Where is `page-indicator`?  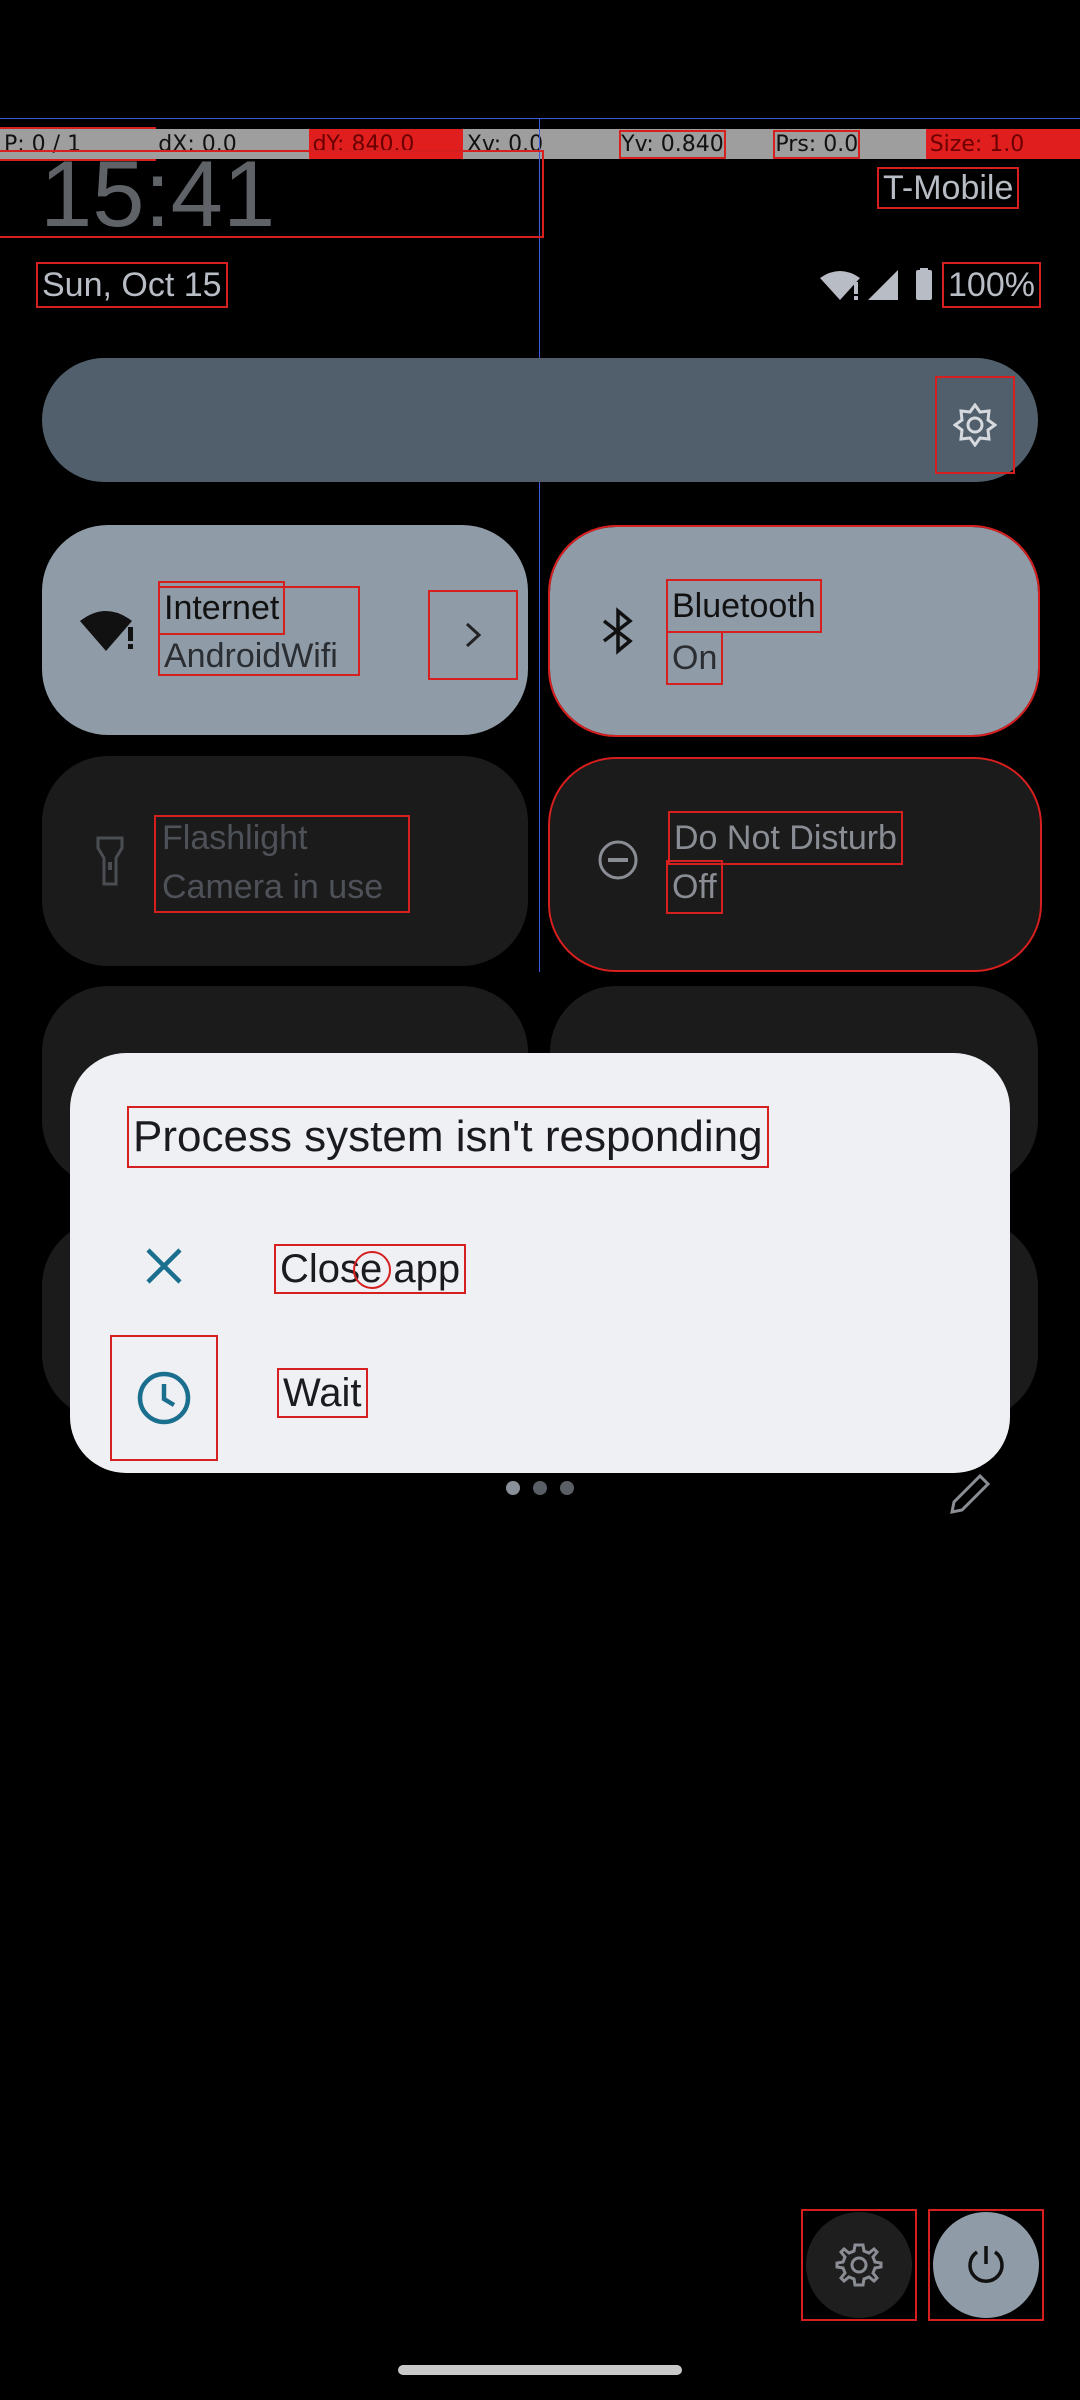 page-indicator is located at coordinates (540, 1489).